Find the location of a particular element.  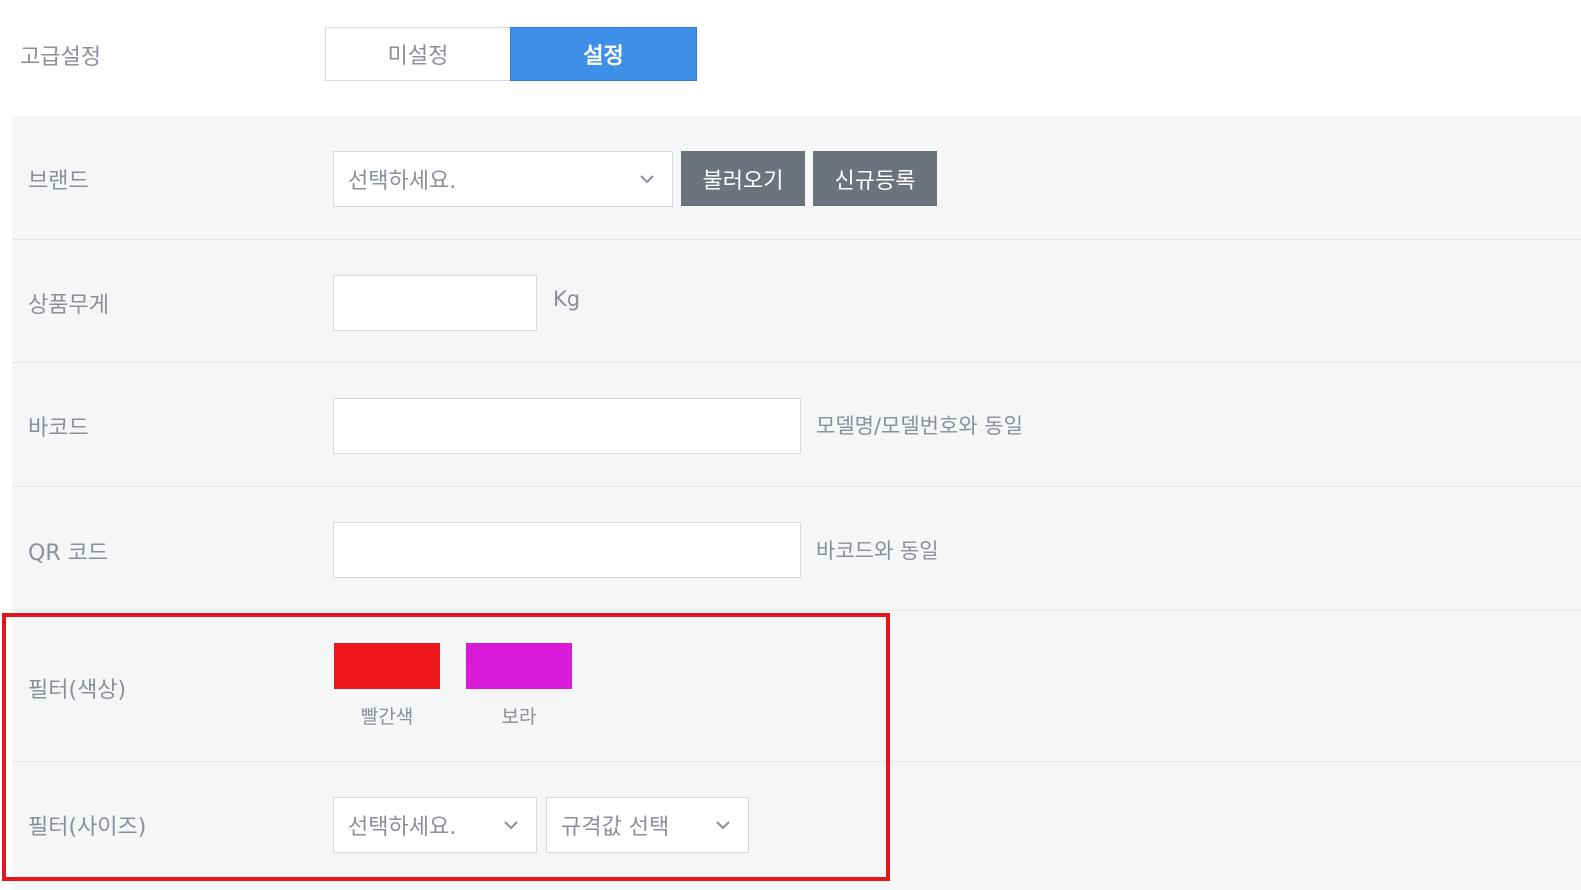

spec-value-select: 규격값 선택 is located at coordinates (647, 825).